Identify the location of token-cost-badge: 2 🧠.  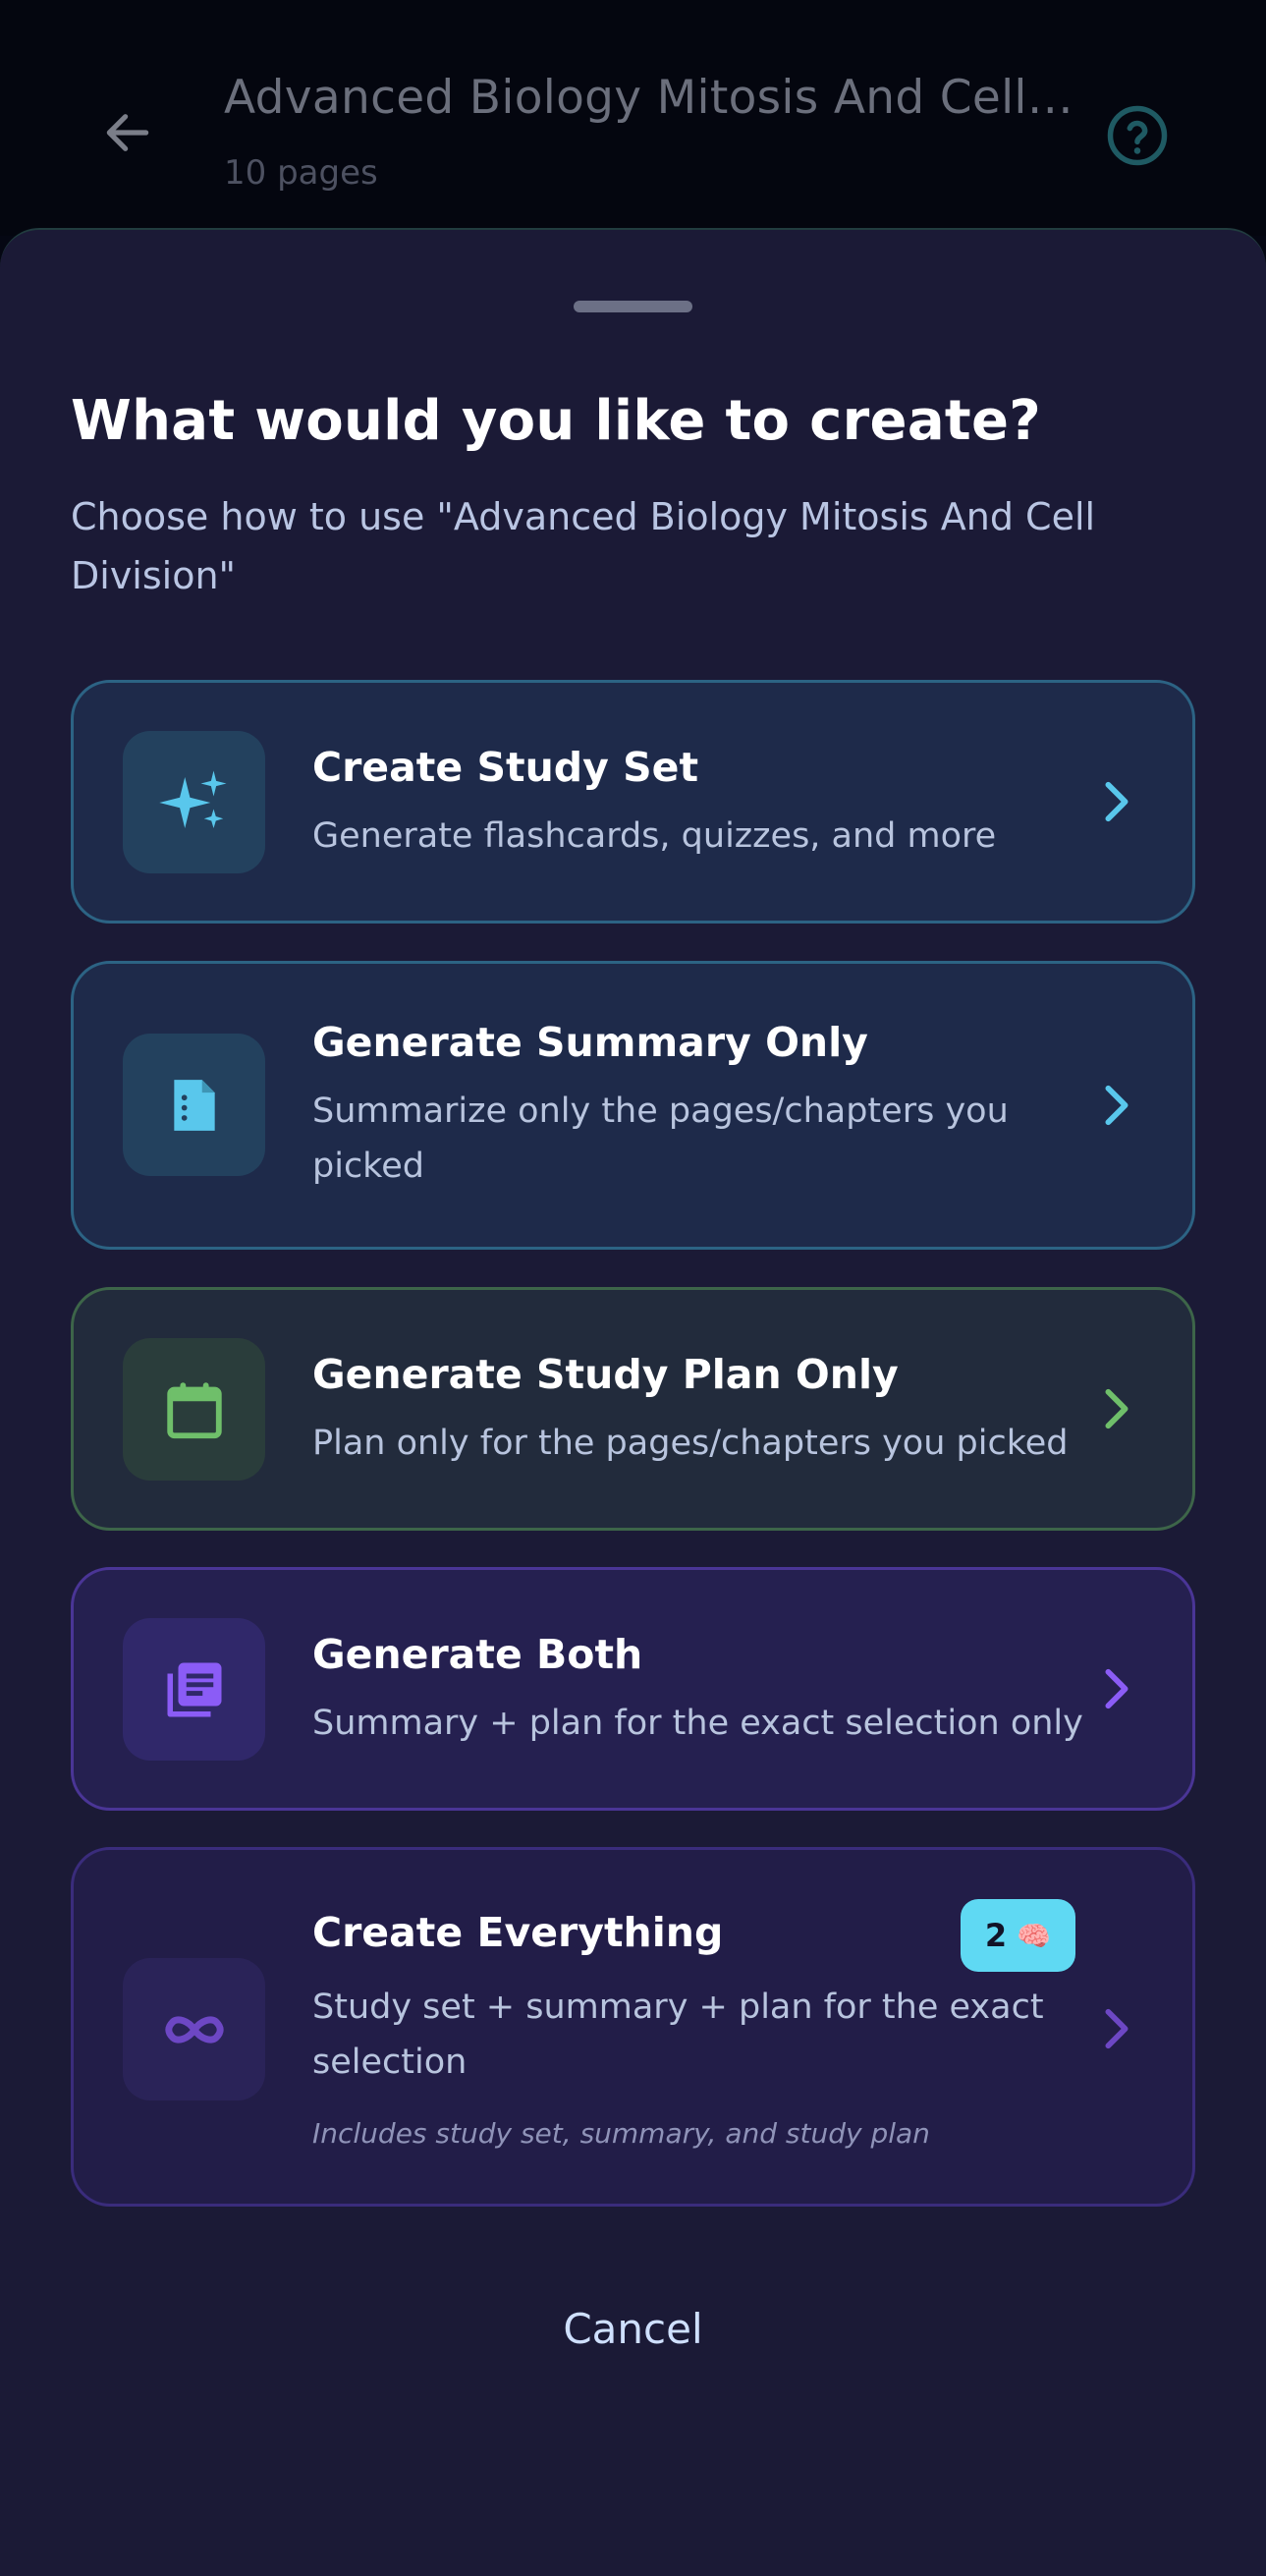
(1018, 1935).